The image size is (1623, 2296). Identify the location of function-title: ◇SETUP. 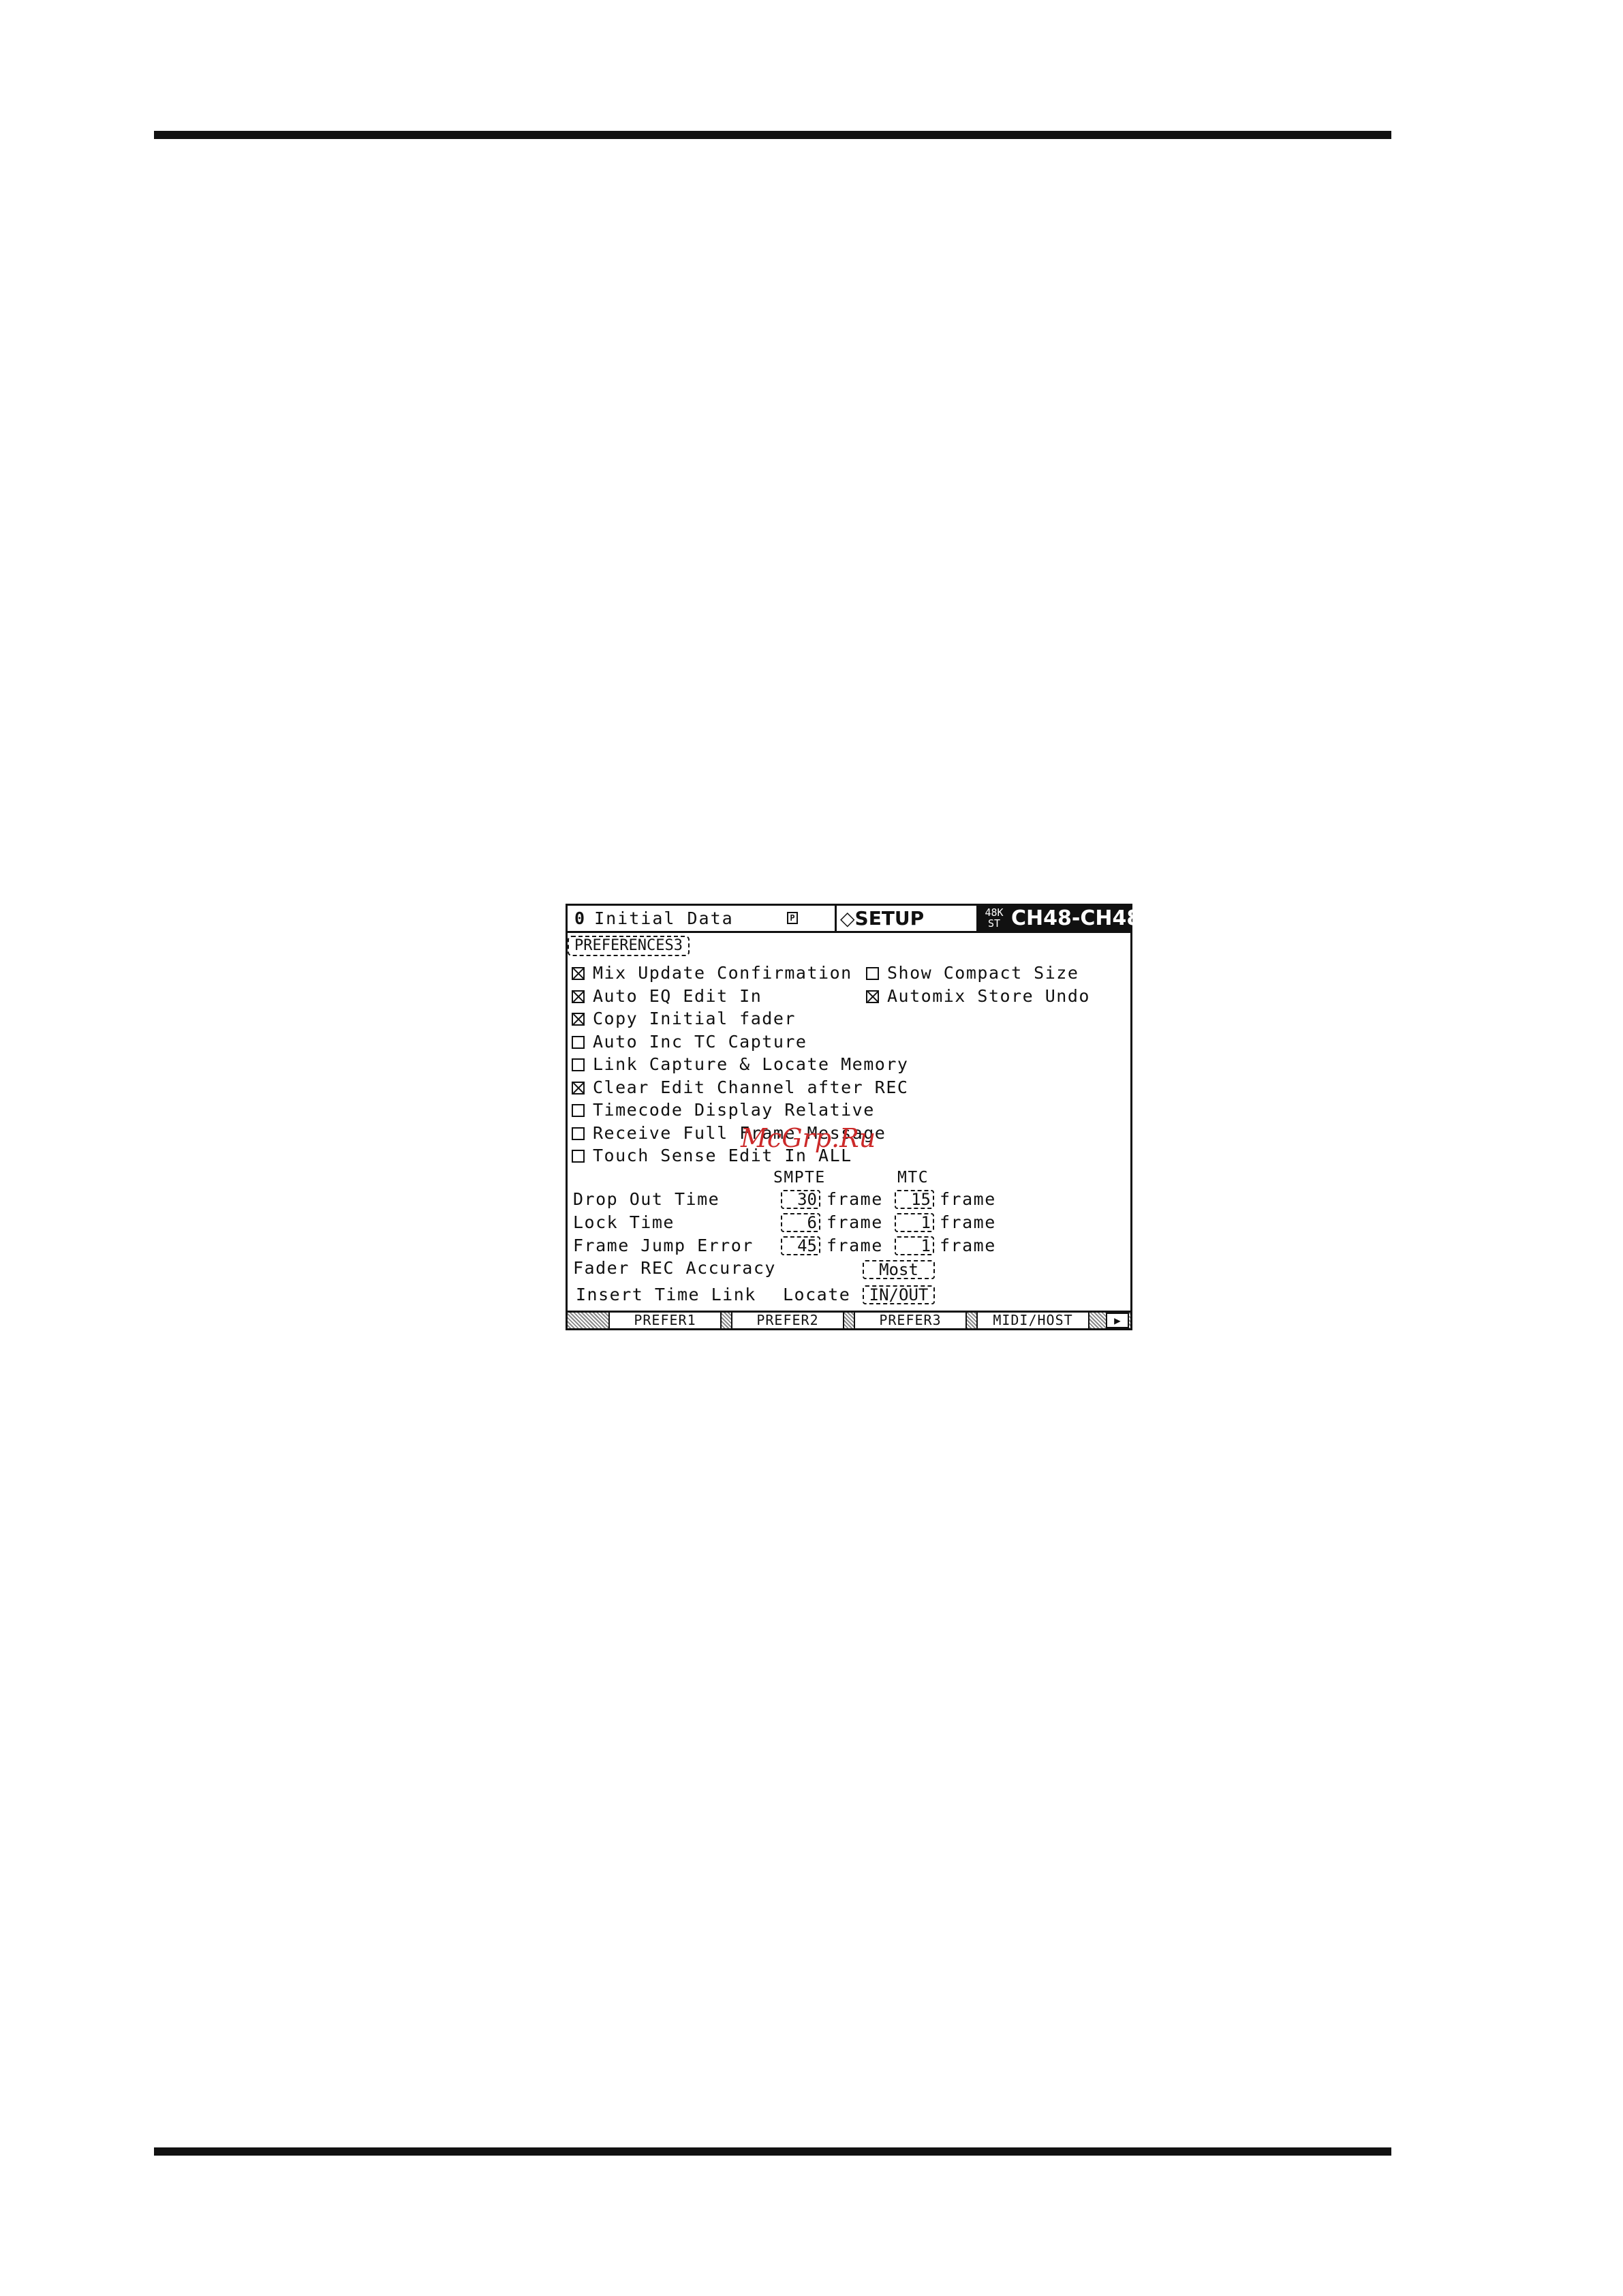
(882, 919).